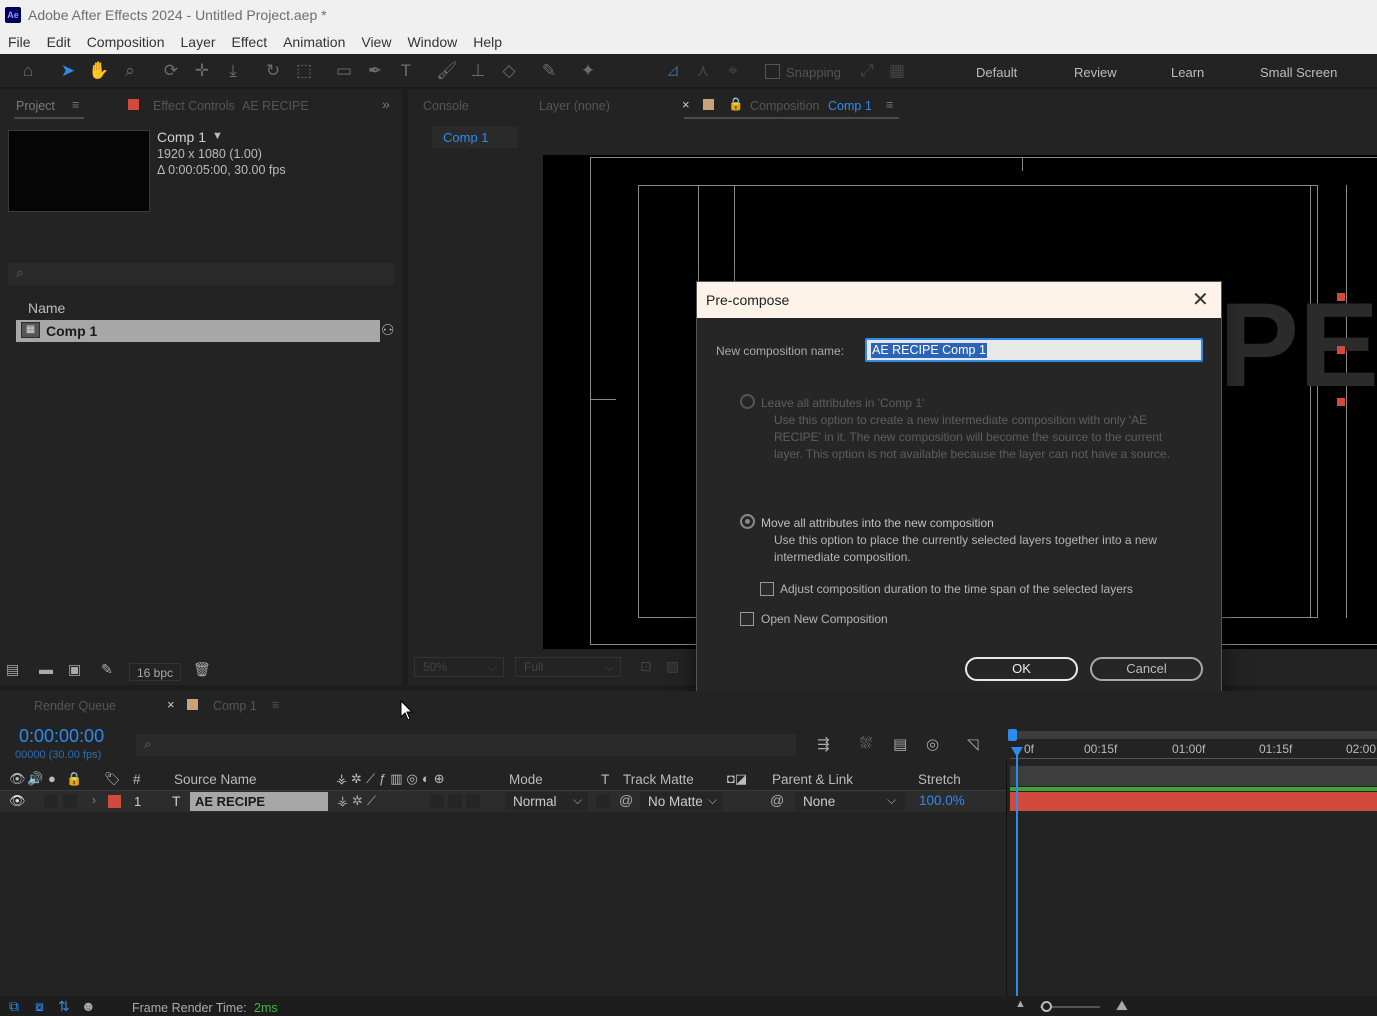 The image size is (1377, 1016). What do you see at coordinates (1193, 801) in the screenshot?
I see `layer-duration-bar` at bounding box center [1193, 801].